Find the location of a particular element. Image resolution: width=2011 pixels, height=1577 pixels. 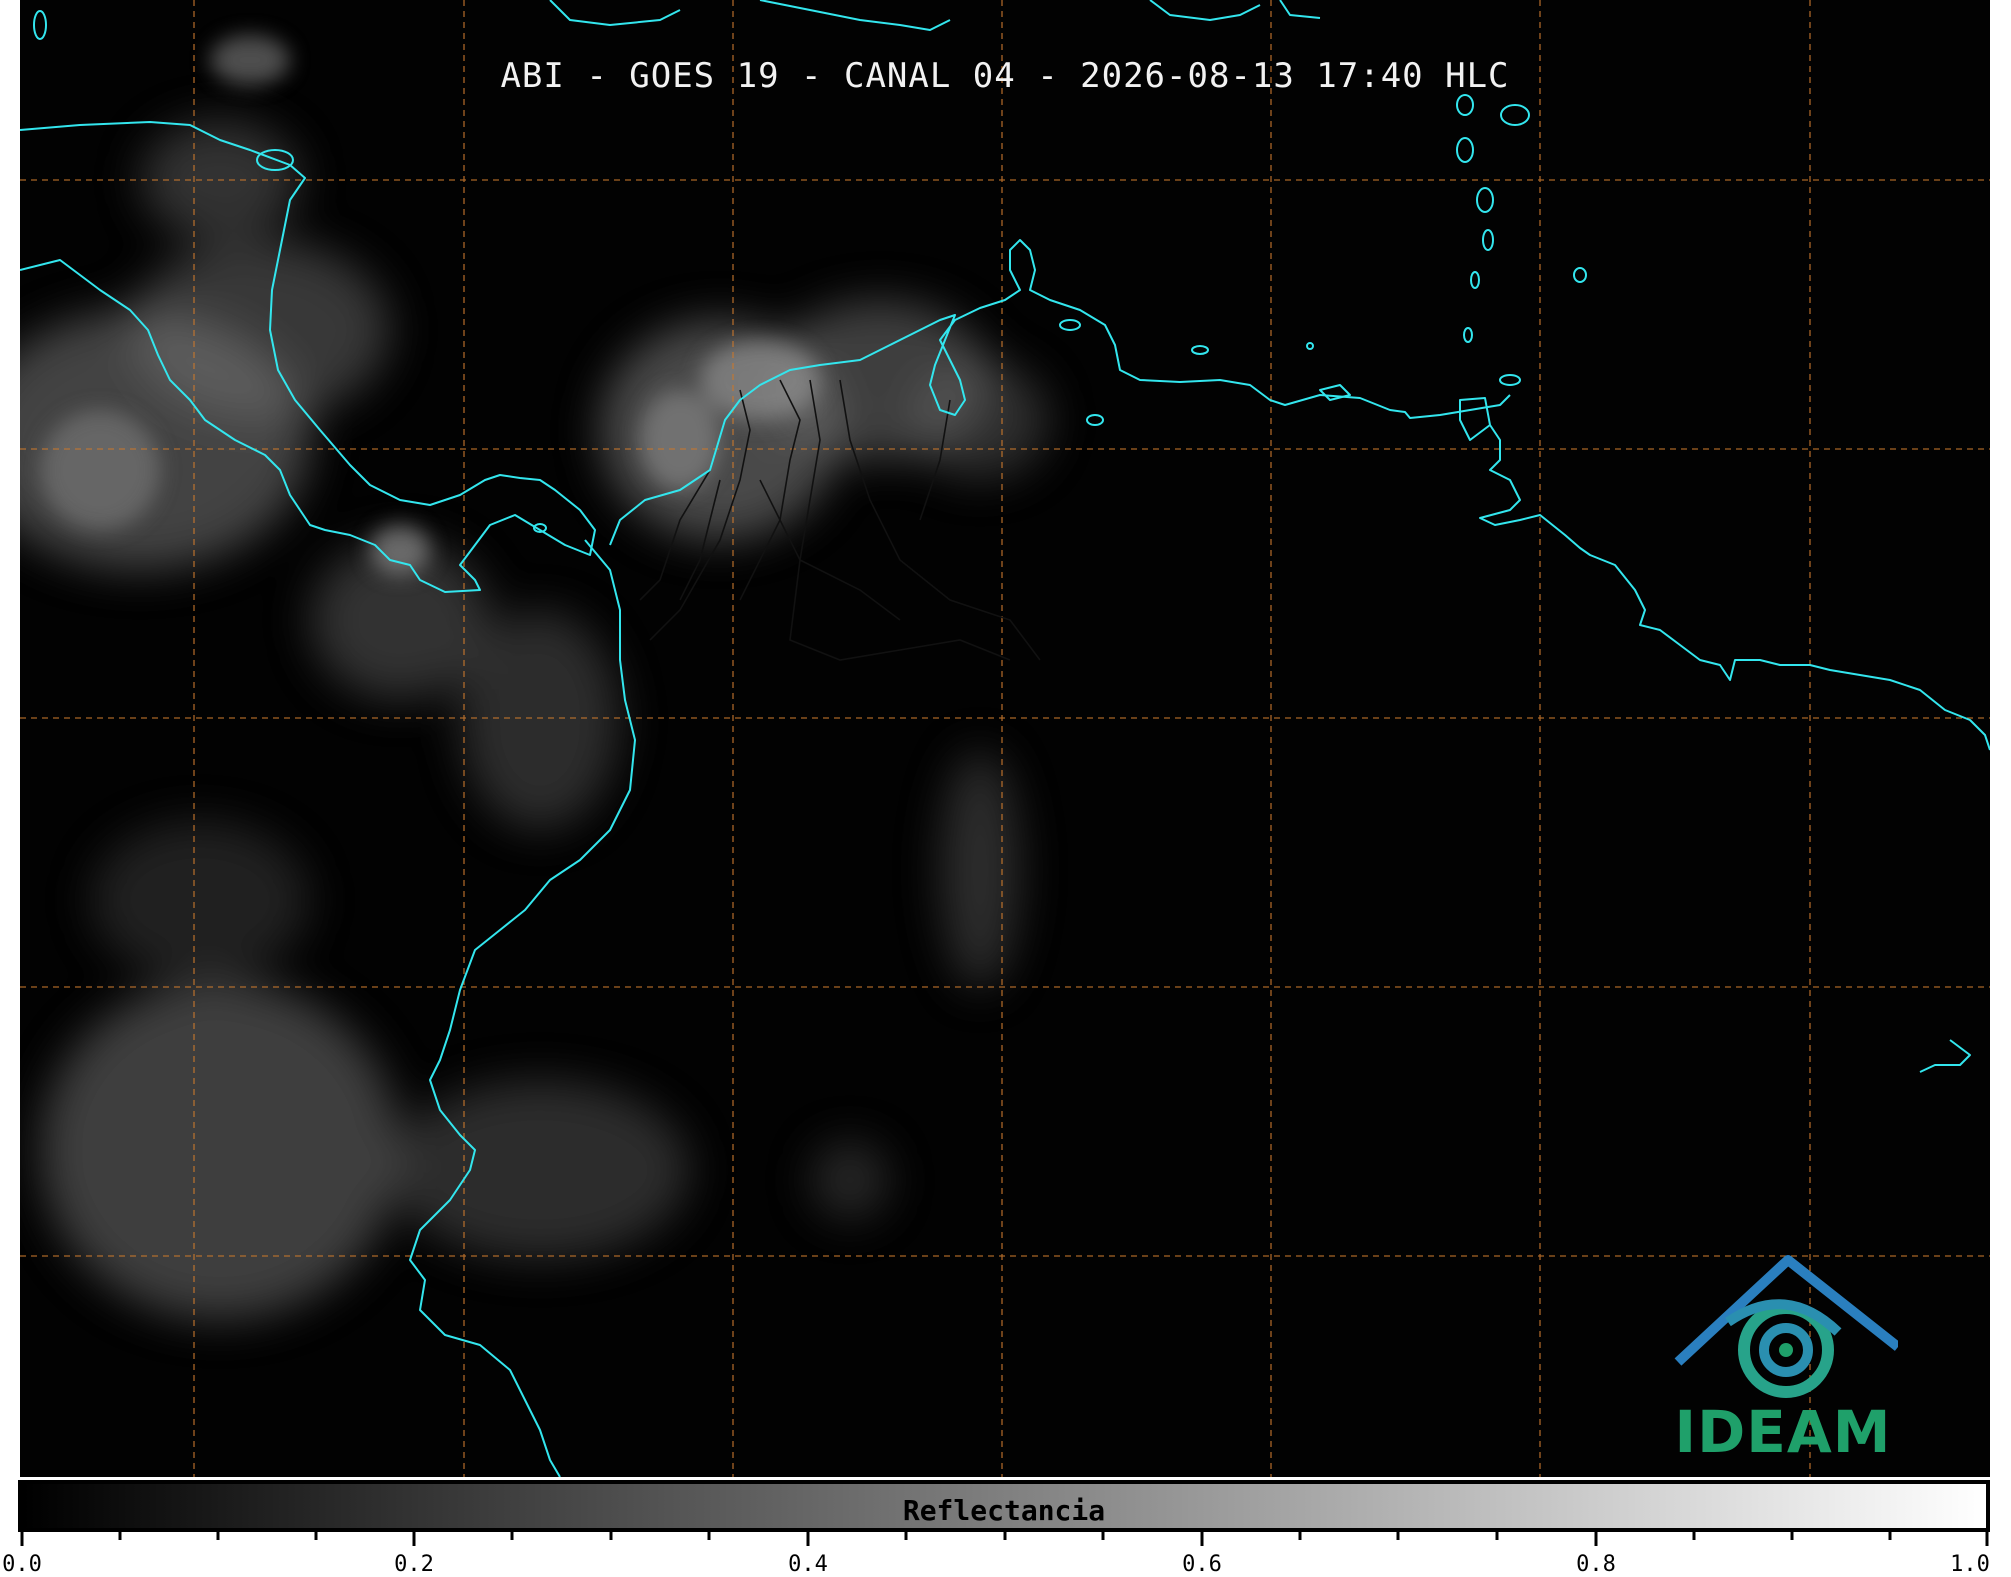

ideam-logo-text: IDEAM is located at coordinates (1783, 1432).